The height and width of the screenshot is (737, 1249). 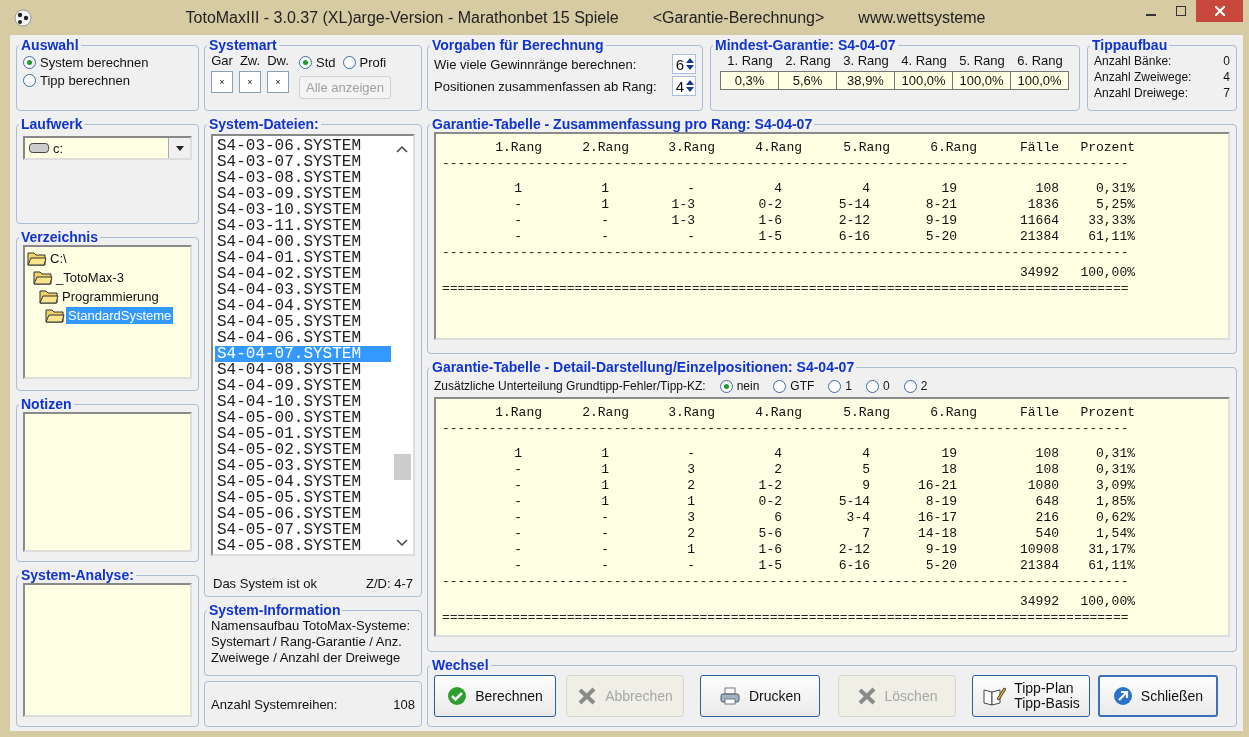 I want to click on table-cell-text: 21384, so click(x=1039, y=566).